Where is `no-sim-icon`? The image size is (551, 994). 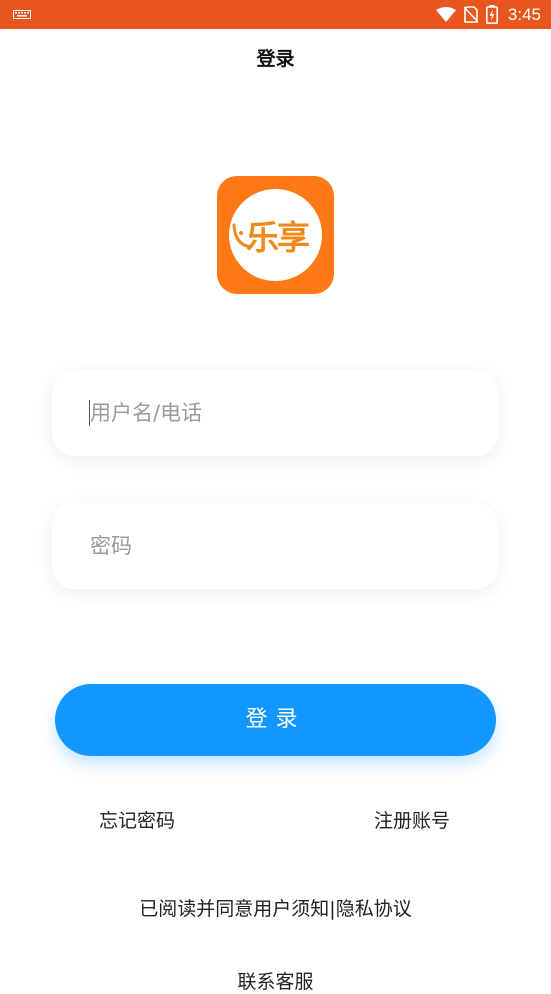
no-sim-icon is located at coordinates (470, 14).